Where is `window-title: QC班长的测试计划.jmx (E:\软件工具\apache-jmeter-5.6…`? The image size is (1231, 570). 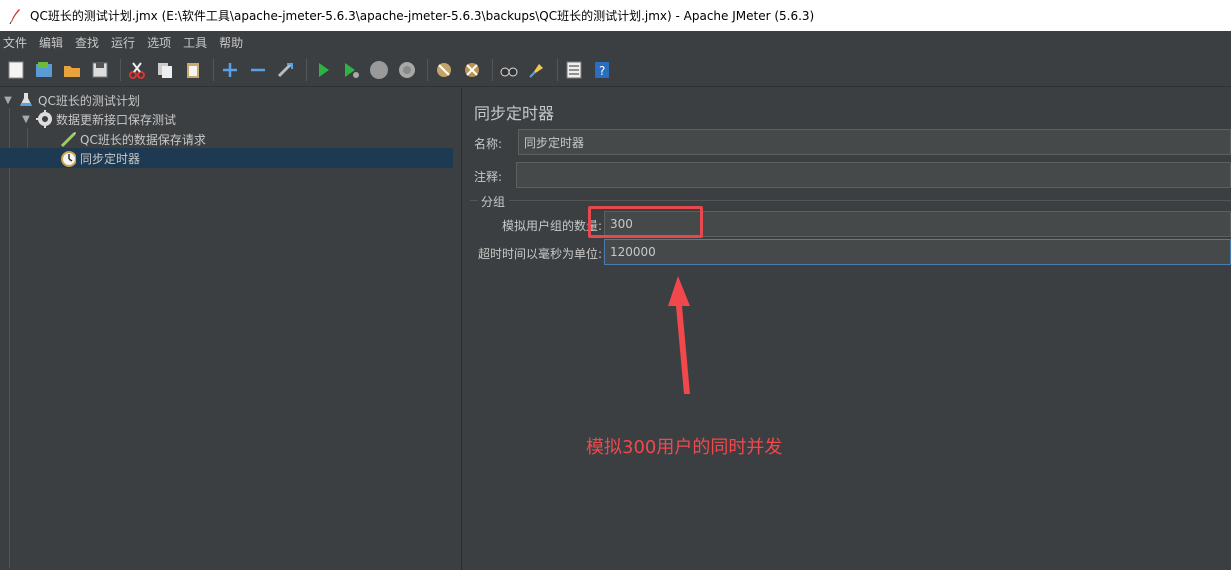 window-title: QC班长的测试计划.jmx (E:\软件工具\apache-jmeter-5.6… is located at coordinates (422, 16).